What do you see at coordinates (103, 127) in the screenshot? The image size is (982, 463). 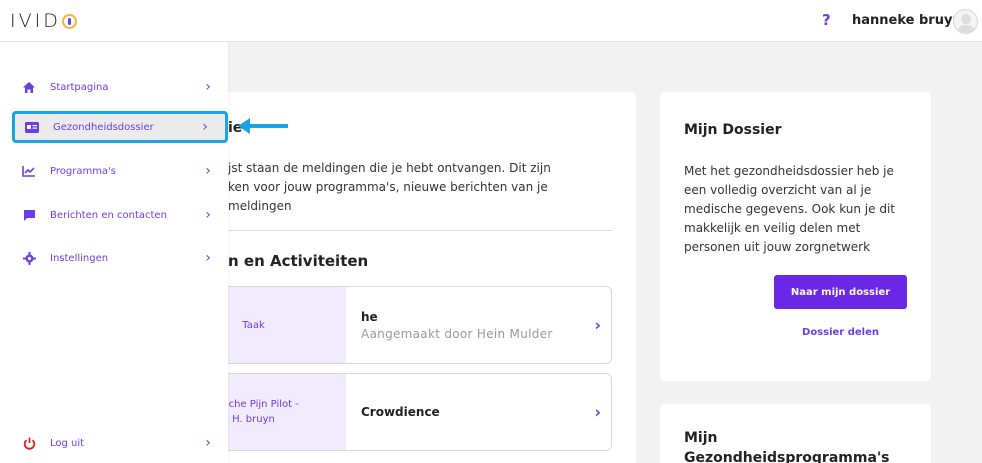 I see `sidebar-item-label: Gezondheidsdossier` at bounding box center [103, 127].